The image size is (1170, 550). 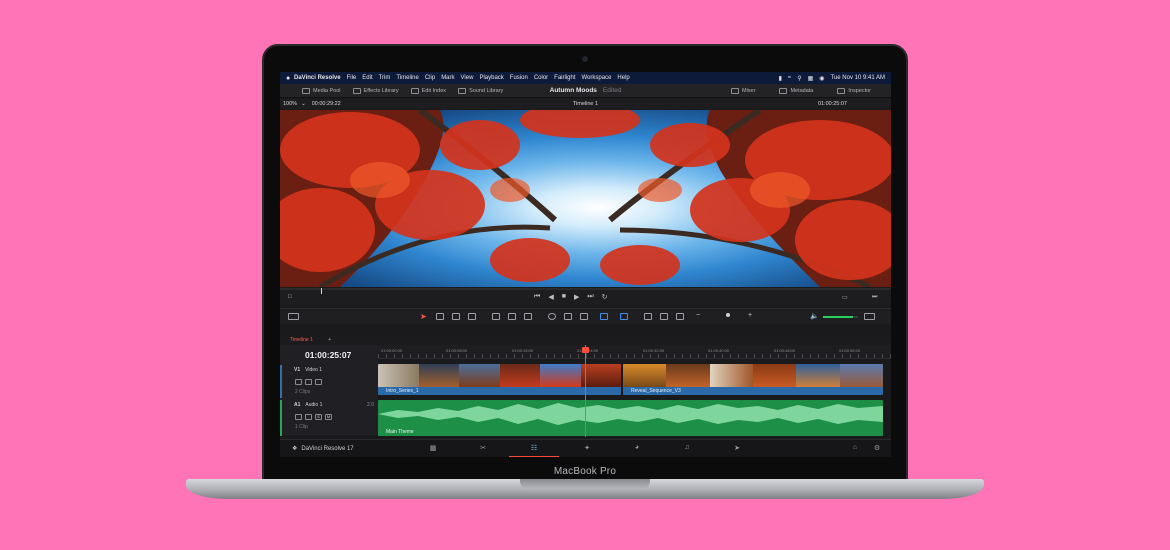 I want to click on menu-app-name: DaVinci Resolve, so click(x=317, y=78).